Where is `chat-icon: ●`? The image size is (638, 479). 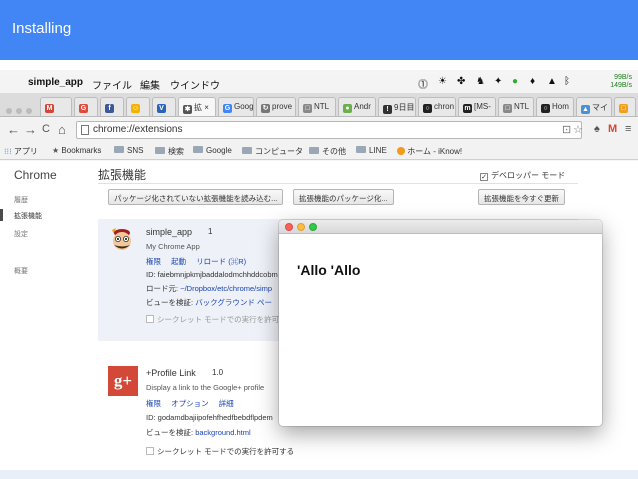 chat-icon: ● is located at coordinates (515, 81).